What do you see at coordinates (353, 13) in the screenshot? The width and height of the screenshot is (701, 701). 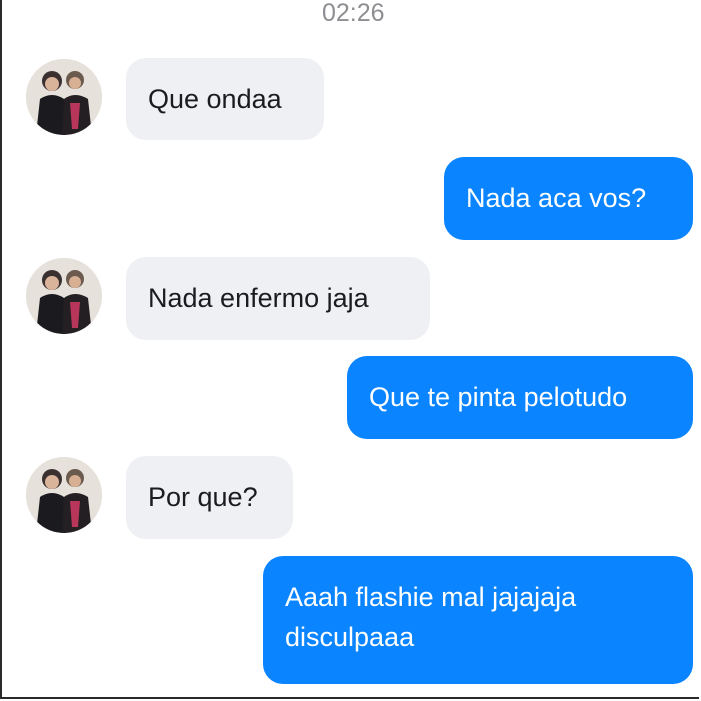 I see `message-timestamp: 02:26` at bounding box center [353, 13].